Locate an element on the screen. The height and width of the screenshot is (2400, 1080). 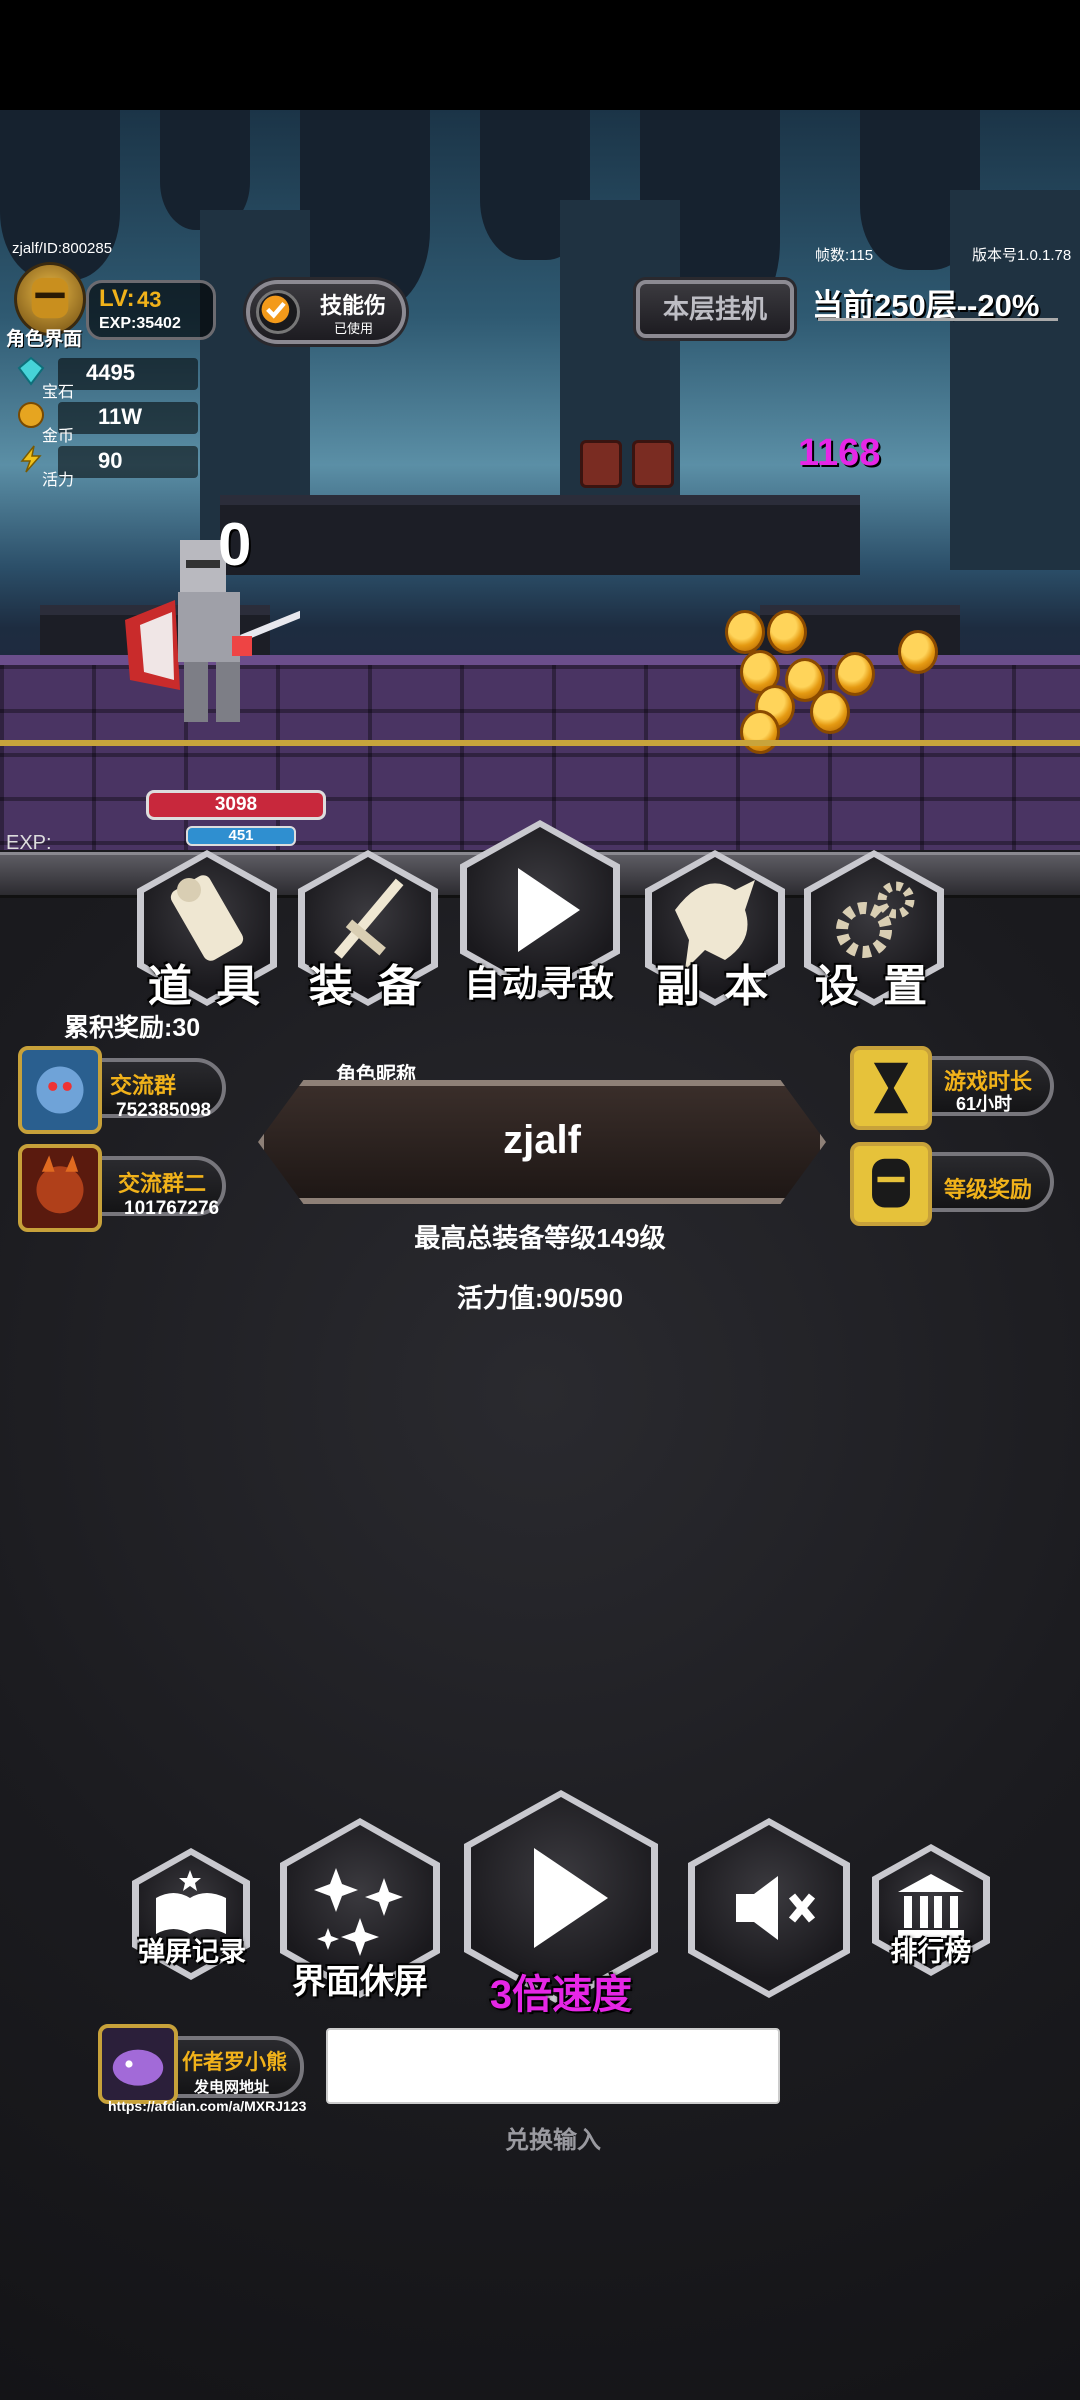
energy-value: 90 is located at coordinates (110, 460).